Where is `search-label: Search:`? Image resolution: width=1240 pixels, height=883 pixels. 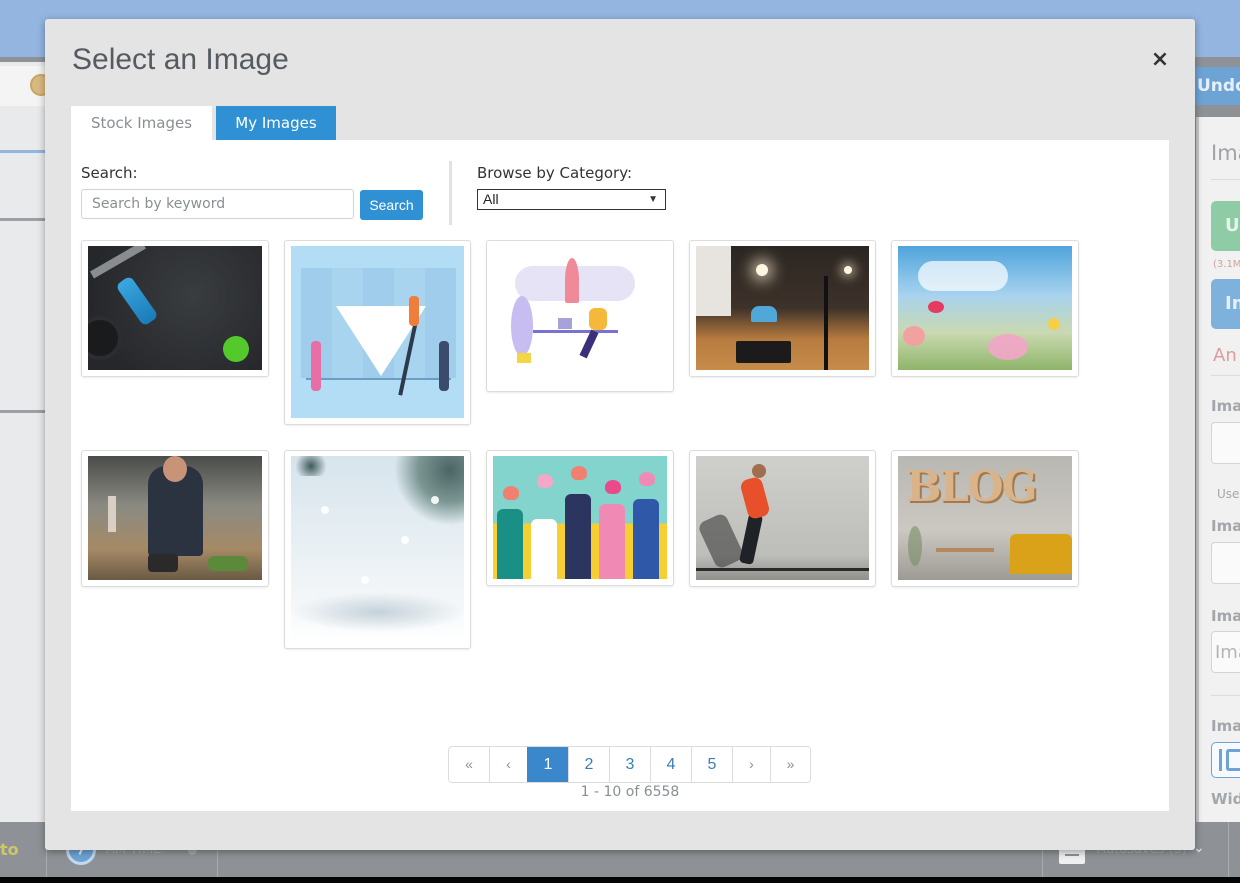 search-label: Search: is located at coordinates (109, 173).